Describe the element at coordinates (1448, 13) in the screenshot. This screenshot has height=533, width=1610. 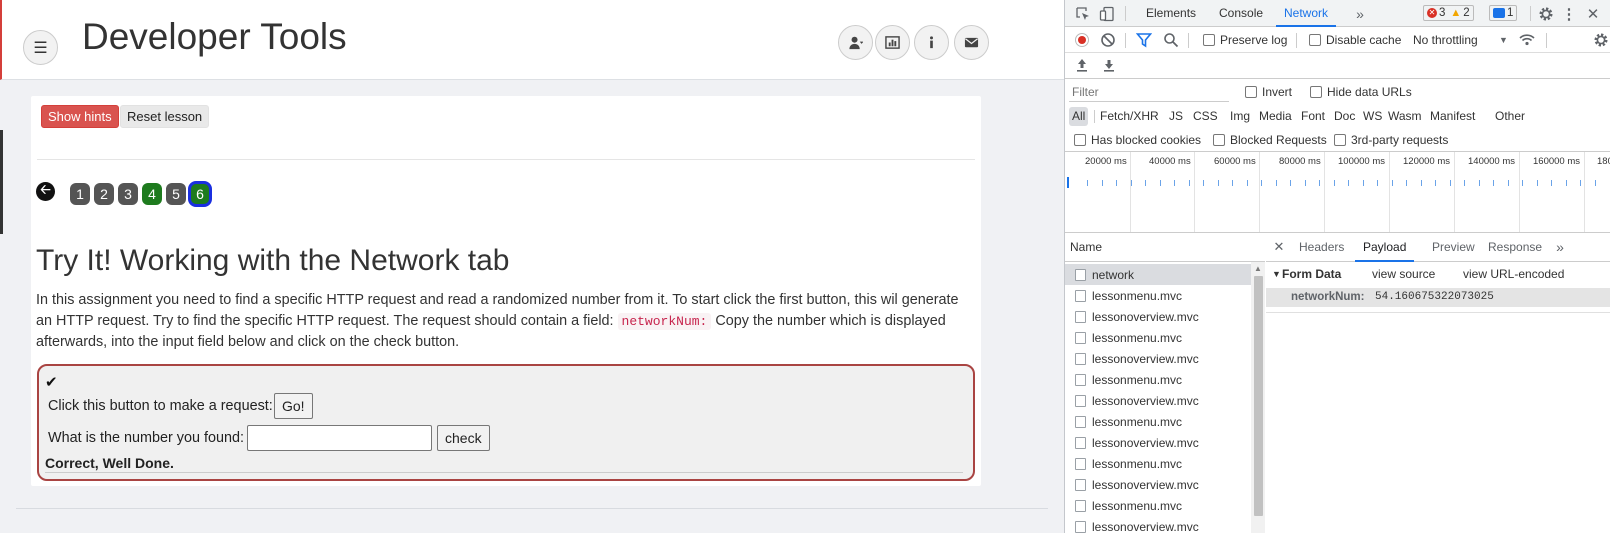
I see `issues-counter: ✕ 3 ▲ 2` at that location.